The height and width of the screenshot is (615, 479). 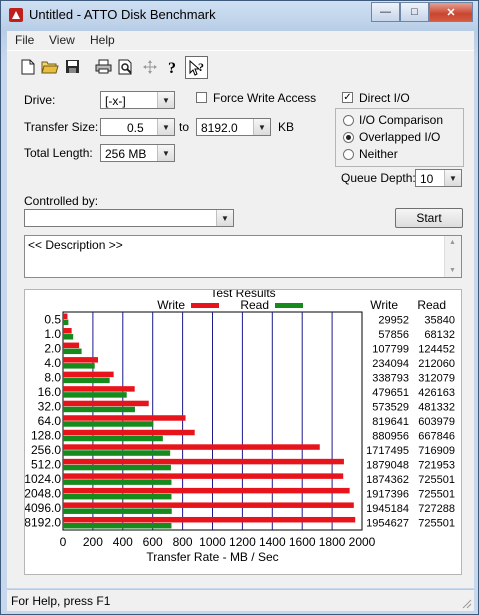 What do you see at coordinates (393, 335) in the screenshot?
I see `write-value: 57856` at bounding box center [393, 335].